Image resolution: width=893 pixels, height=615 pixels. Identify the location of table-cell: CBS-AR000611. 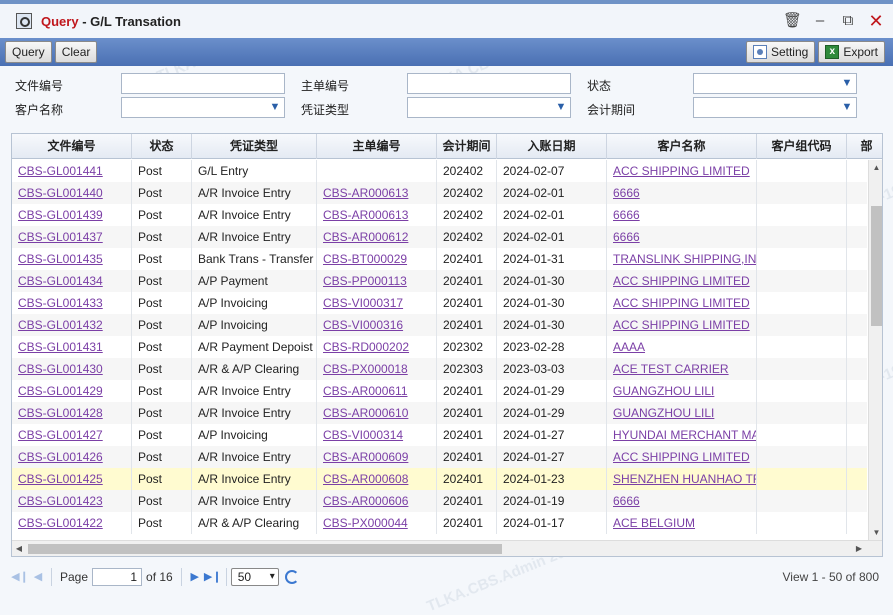
(365, 391).